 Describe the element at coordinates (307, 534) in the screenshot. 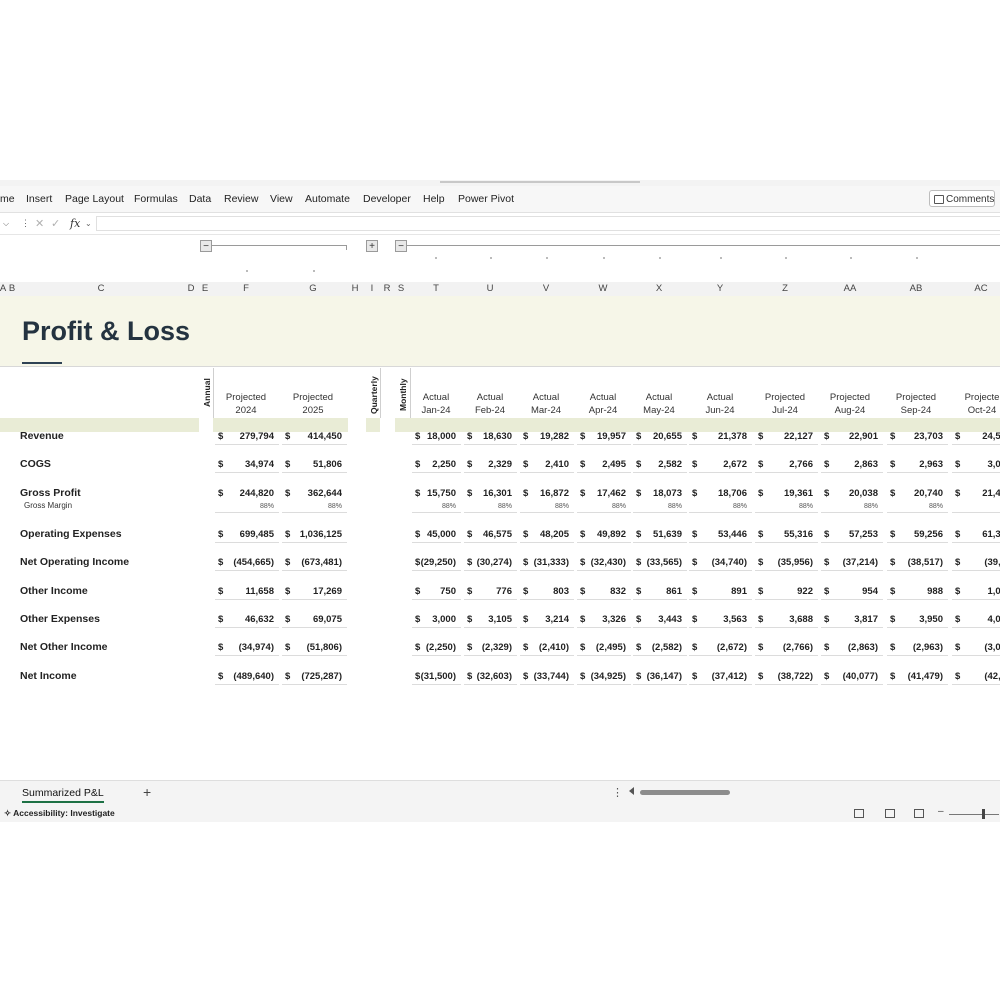

I see `annual-value-cell: 1,036,125` at that location.